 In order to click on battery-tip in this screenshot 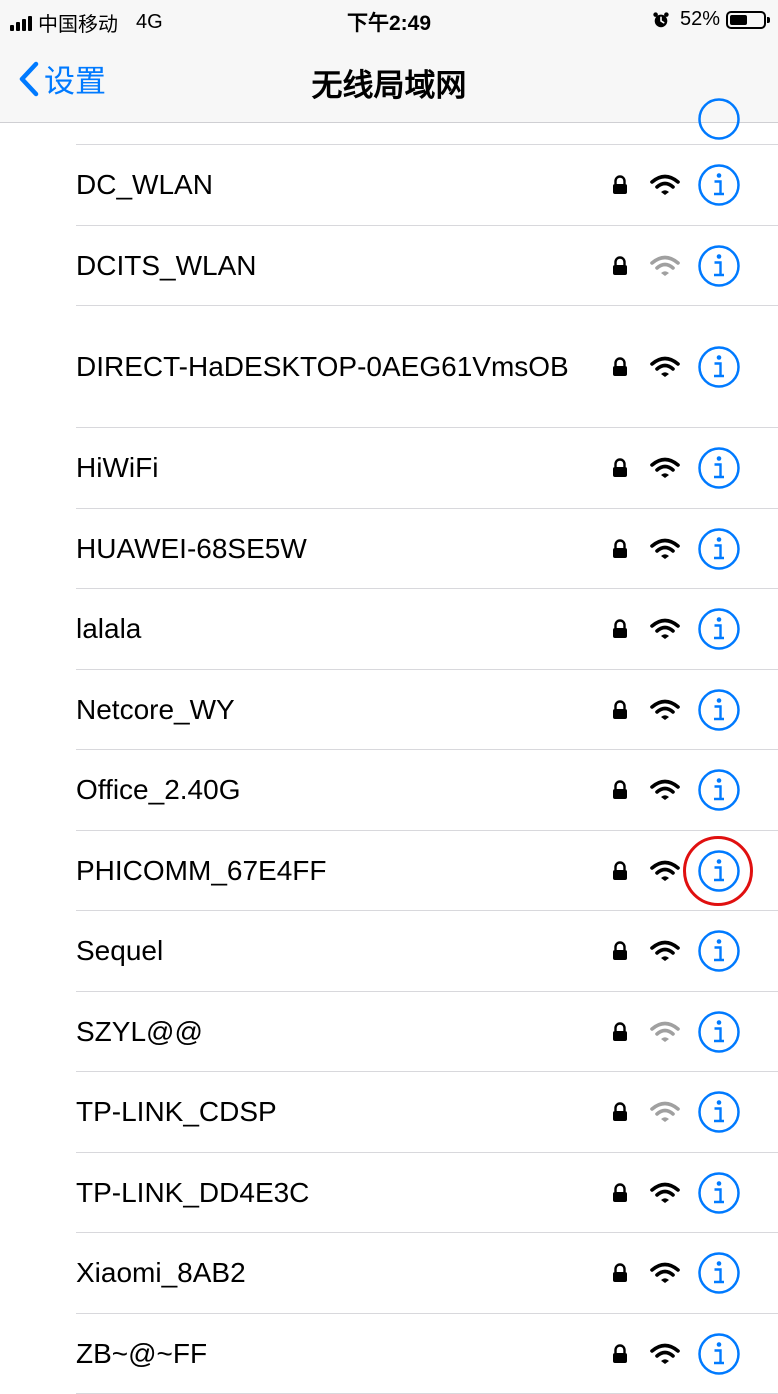, I will do `click(768, 20)`.